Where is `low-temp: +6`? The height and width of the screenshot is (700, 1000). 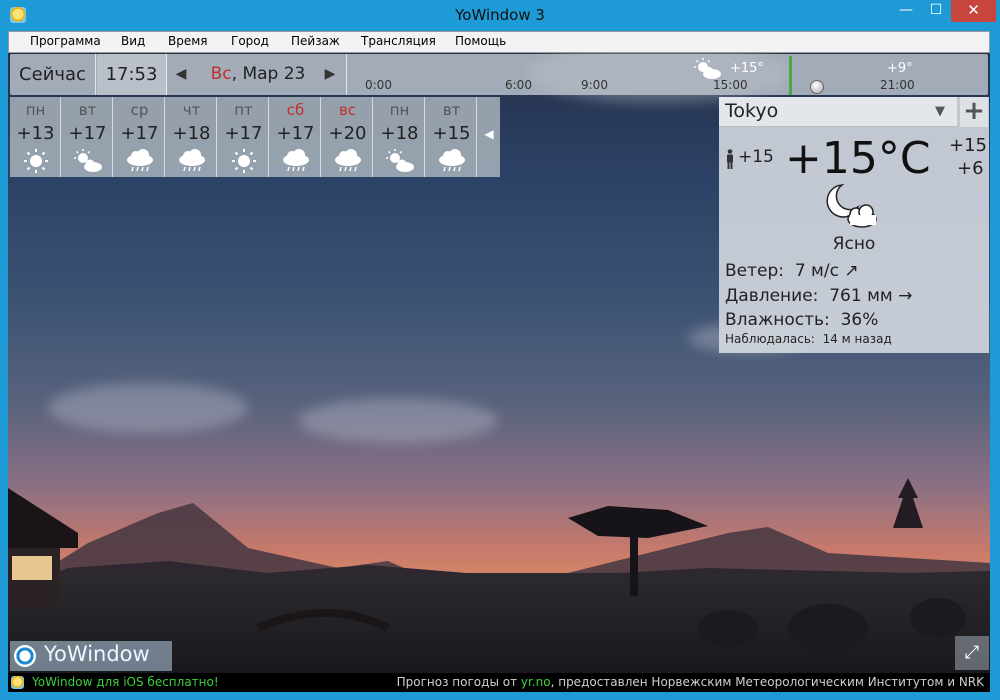
low-temp: +6 is located at coordinates (970, 168).